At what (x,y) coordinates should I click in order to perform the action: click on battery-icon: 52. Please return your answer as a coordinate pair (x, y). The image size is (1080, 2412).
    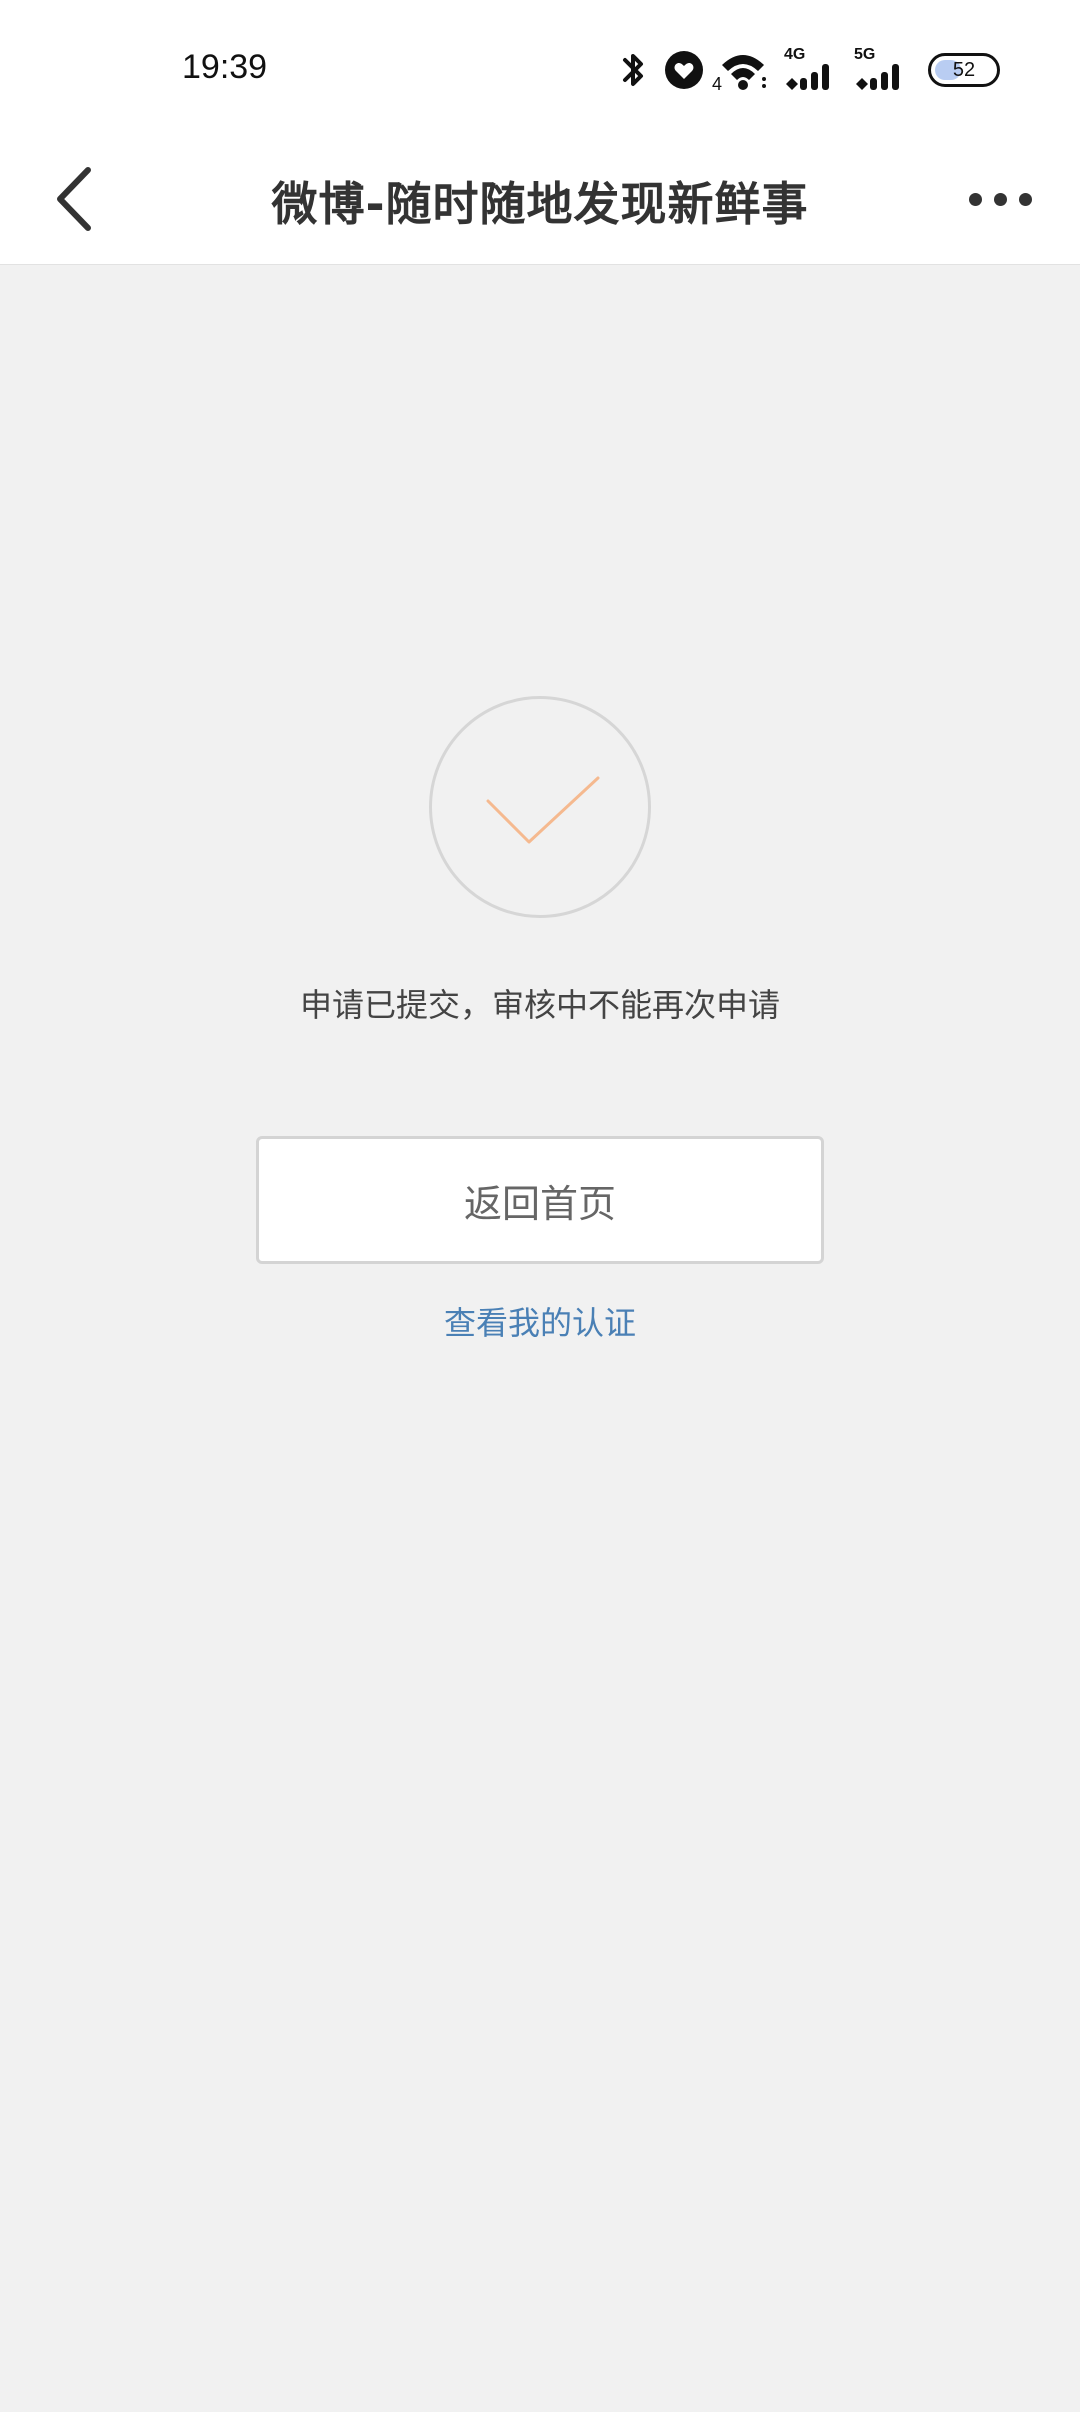
    Looking at the image, I should click on (964, 70).